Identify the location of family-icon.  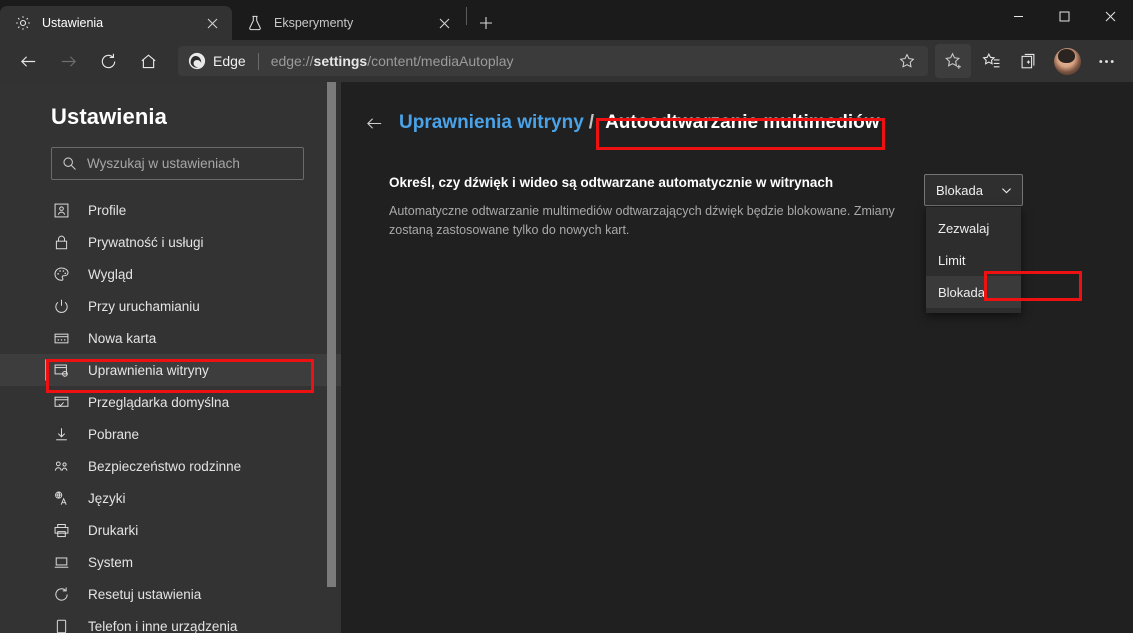
(61, 466).